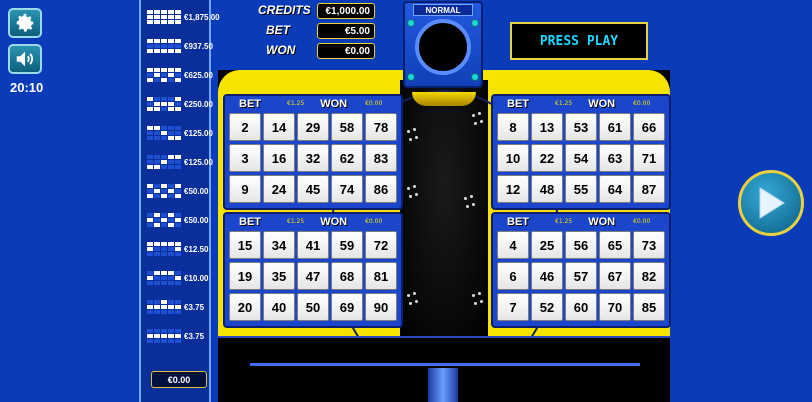 This screenshot has height=402, width=812. I want to click on card-number: 41, so click(313, 245).